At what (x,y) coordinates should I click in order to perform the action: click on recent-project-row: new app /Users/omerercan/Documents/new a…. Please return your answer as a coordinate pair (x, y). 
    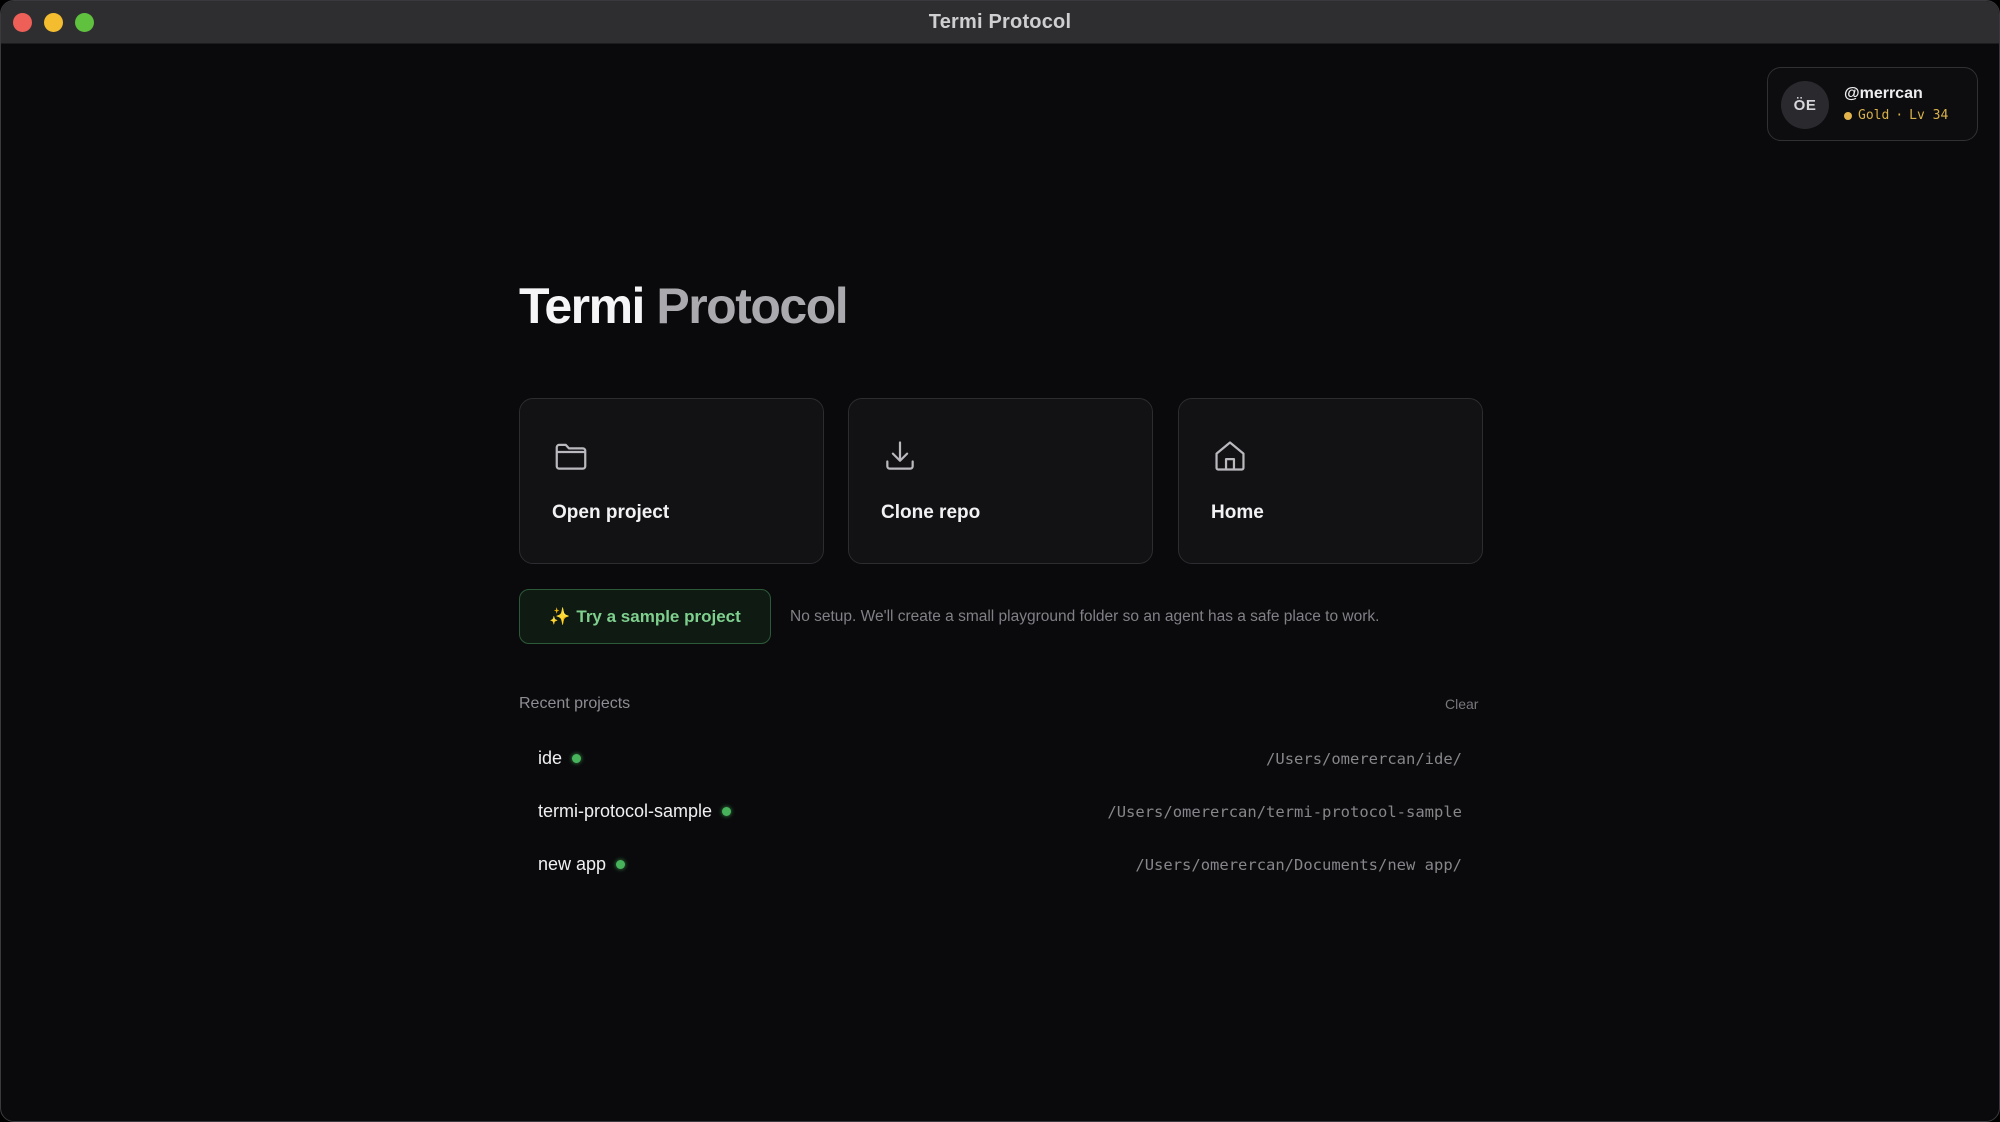
    Looking at the image, I should click on (1000, 866).